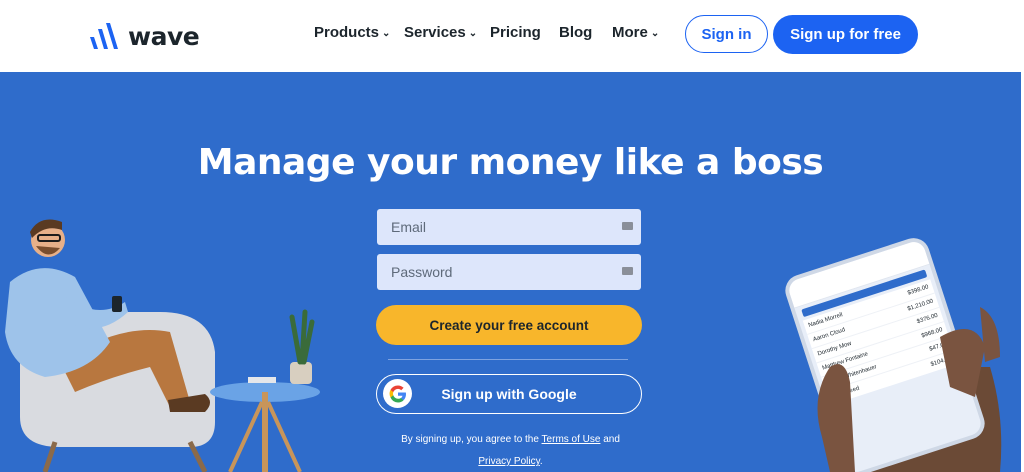 Image resolution: width=1024 pixels, height=472 pixels. I want to click on terms-of-use-link: Terms of Use, so click(571, 439).